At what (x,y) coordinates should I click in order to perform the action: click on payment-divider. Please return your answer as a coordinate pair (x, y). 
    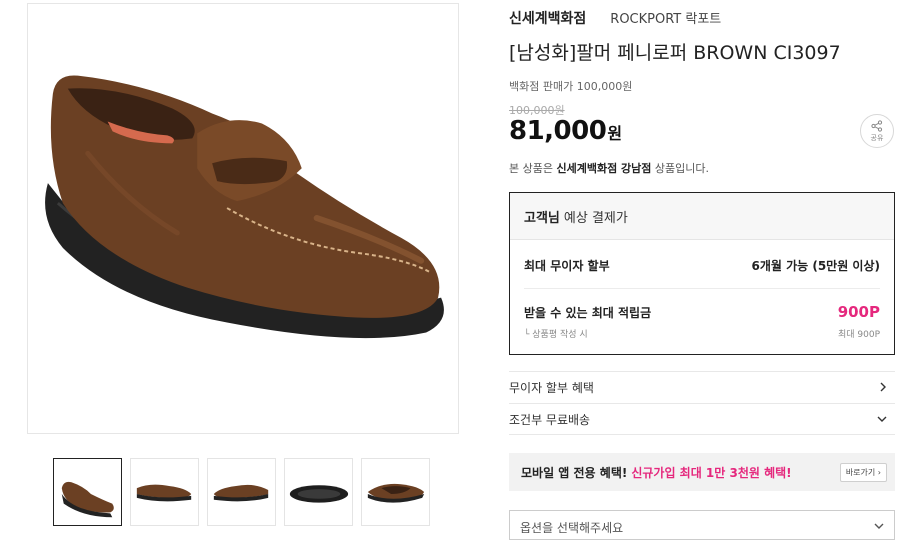
    Looking at the image, I should click on (702, 288).